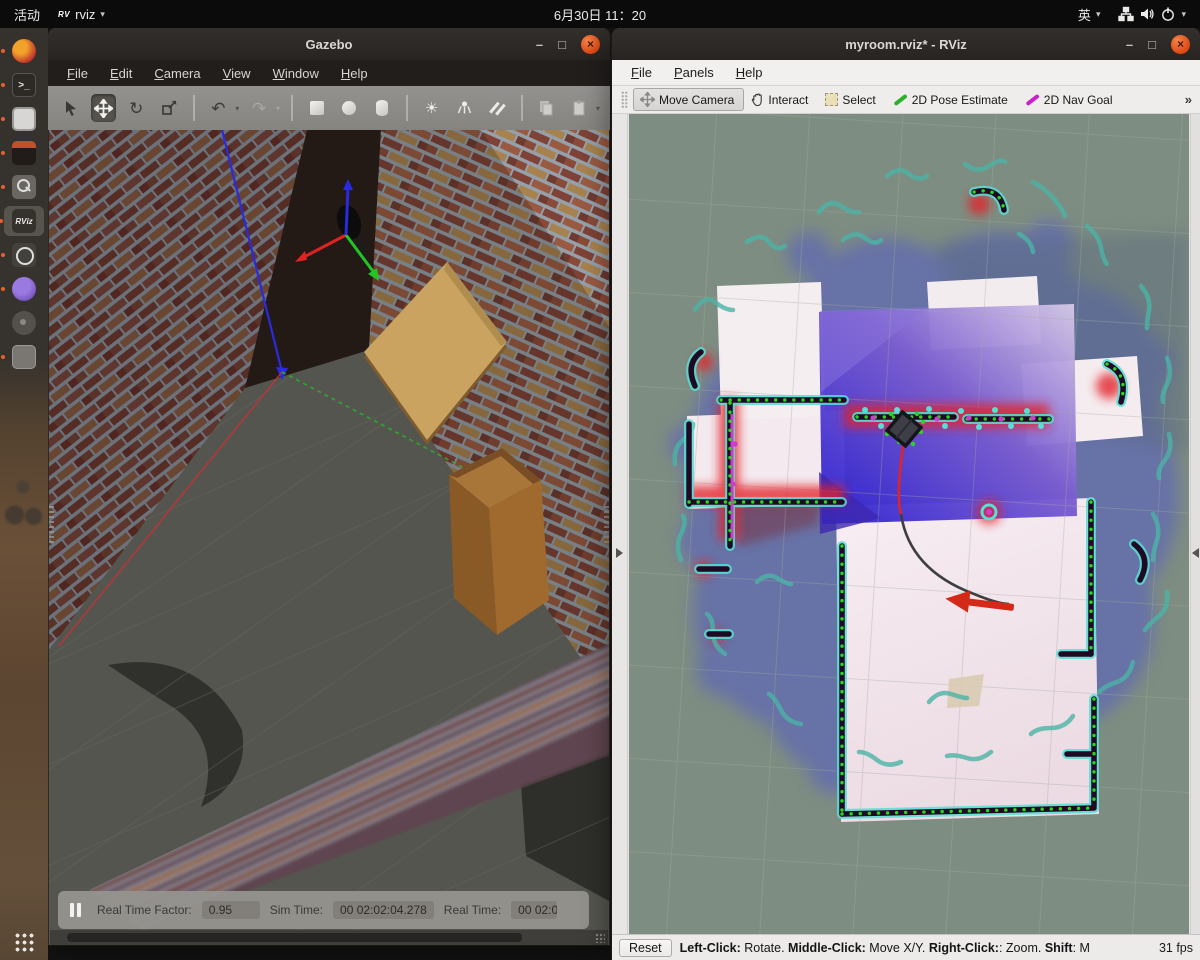  What do you see at coordinates (21, 289) in the screenshot?
I see `dock-item-globe-app` at bounding box center [21, 289].